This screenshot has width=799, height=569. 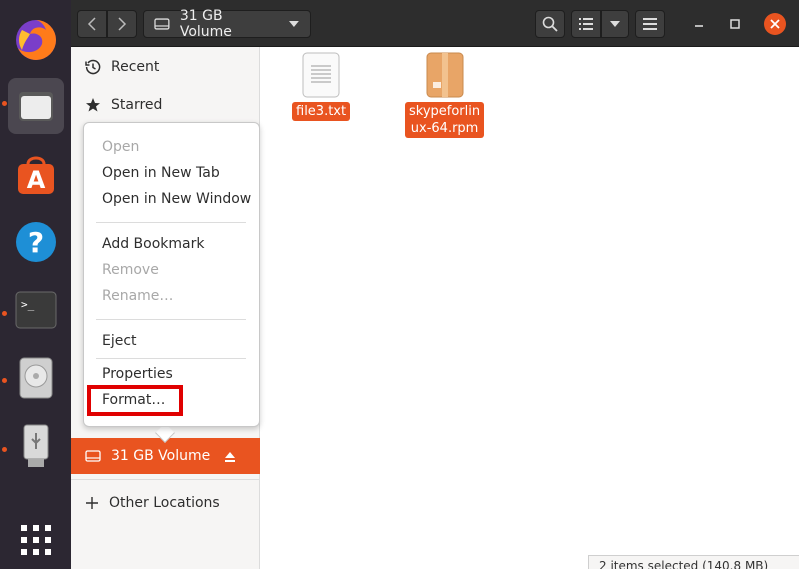 What do you see at coordinates (135, 67) in the screenshot?
I see `sidebar-item-label: Recent` at bounding box center [135, 67].